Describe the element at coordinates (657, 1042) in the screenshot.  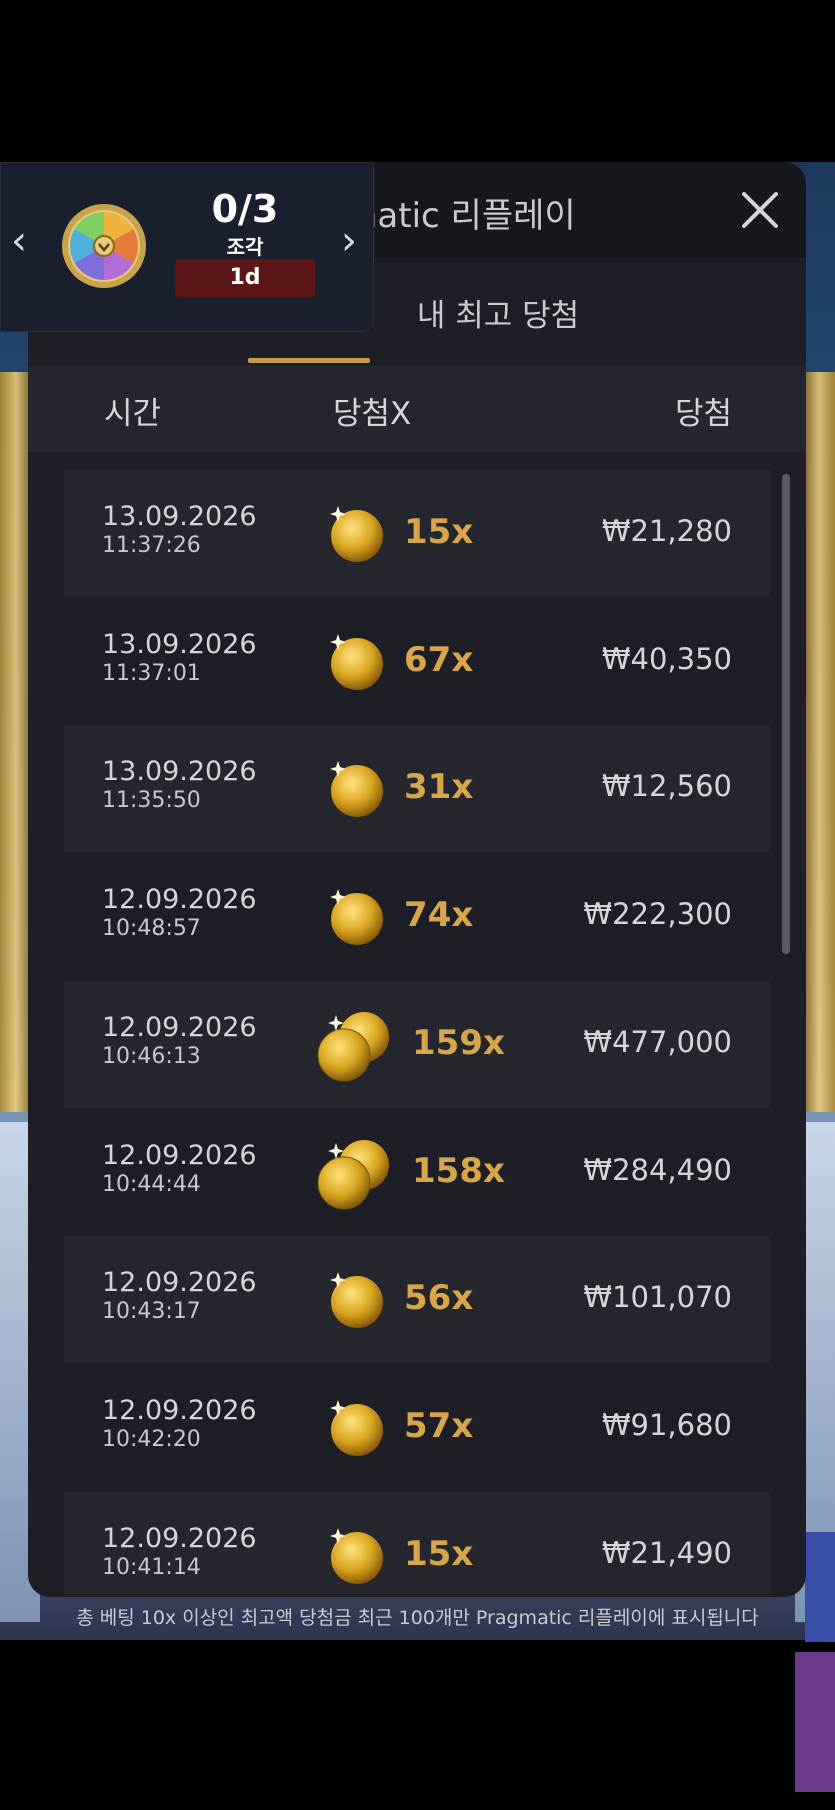
I see `row-win-amount: ₩477,000` at that location.